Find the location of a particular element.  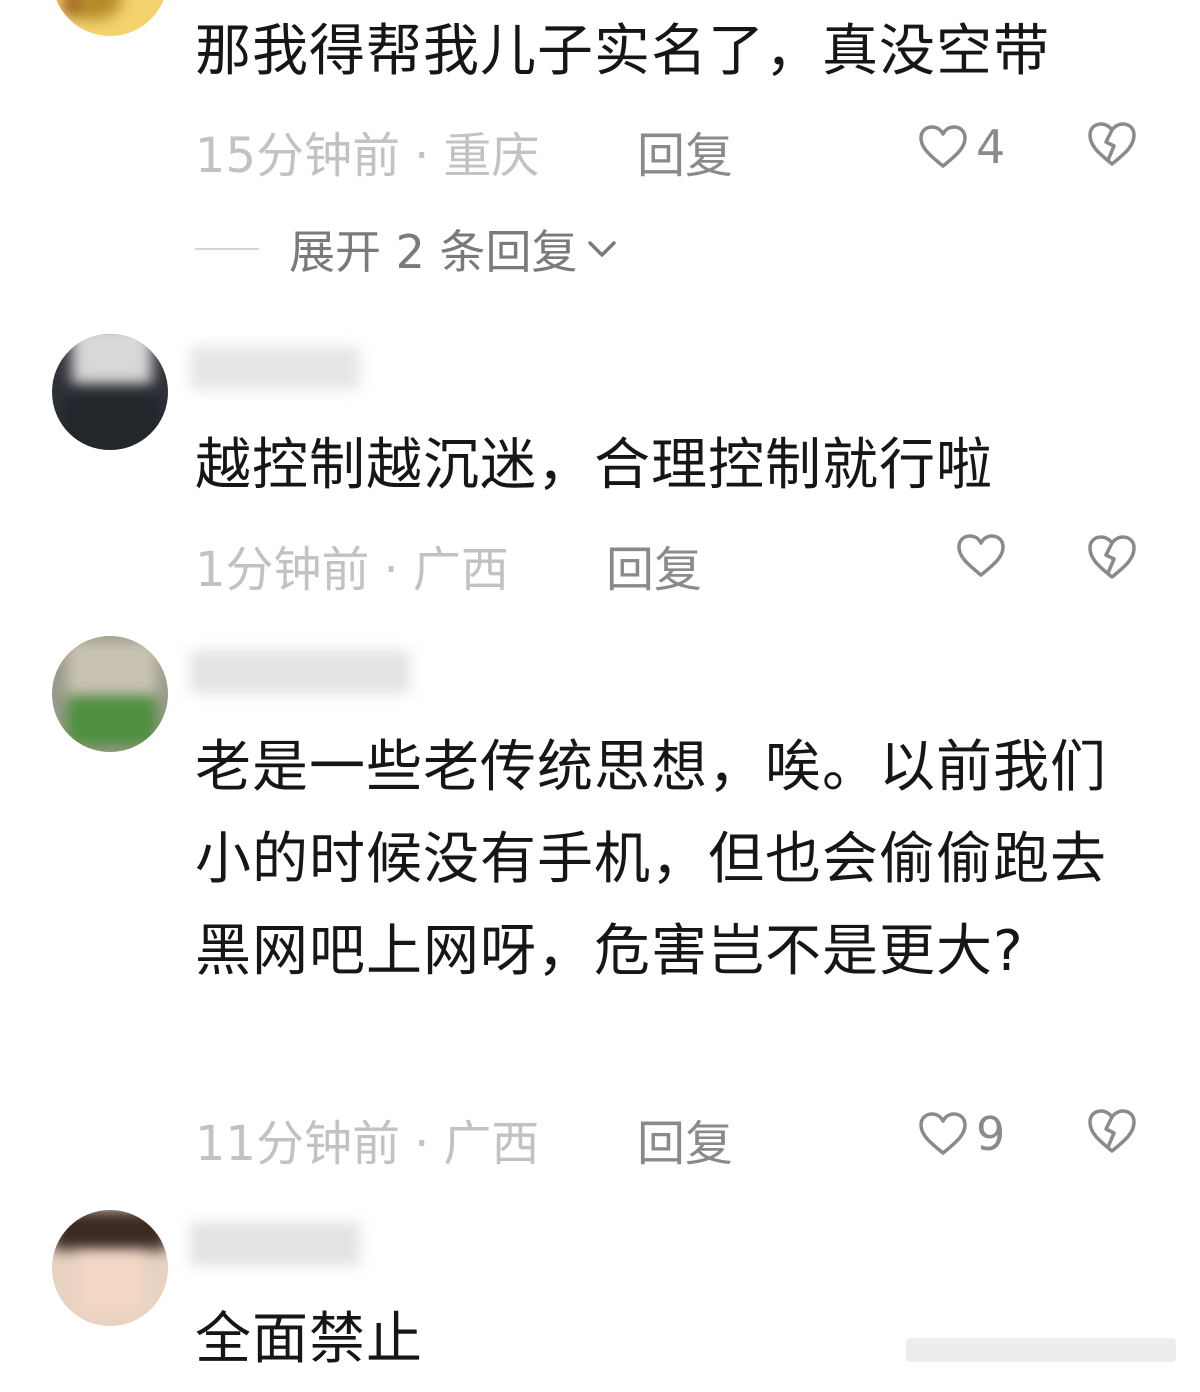

like-button: 4 is located at coordinates (961, 147).